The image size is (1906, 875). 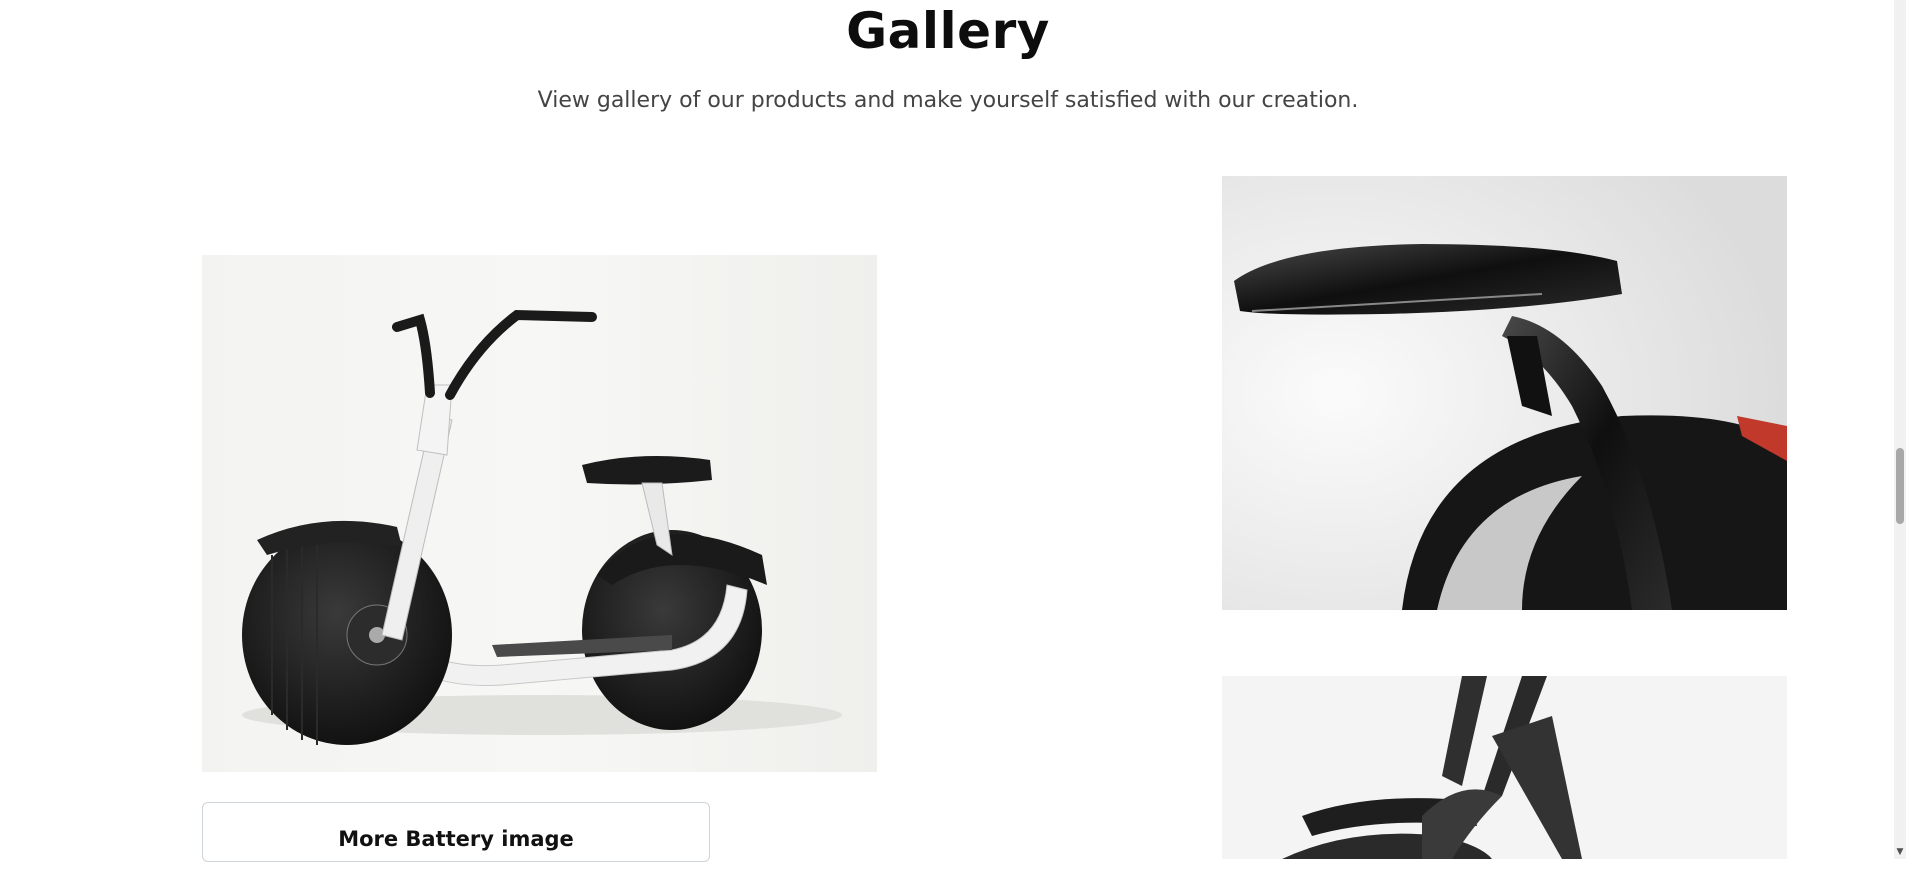 I want to click on seat-illustration, so click(x=1504, y=393).